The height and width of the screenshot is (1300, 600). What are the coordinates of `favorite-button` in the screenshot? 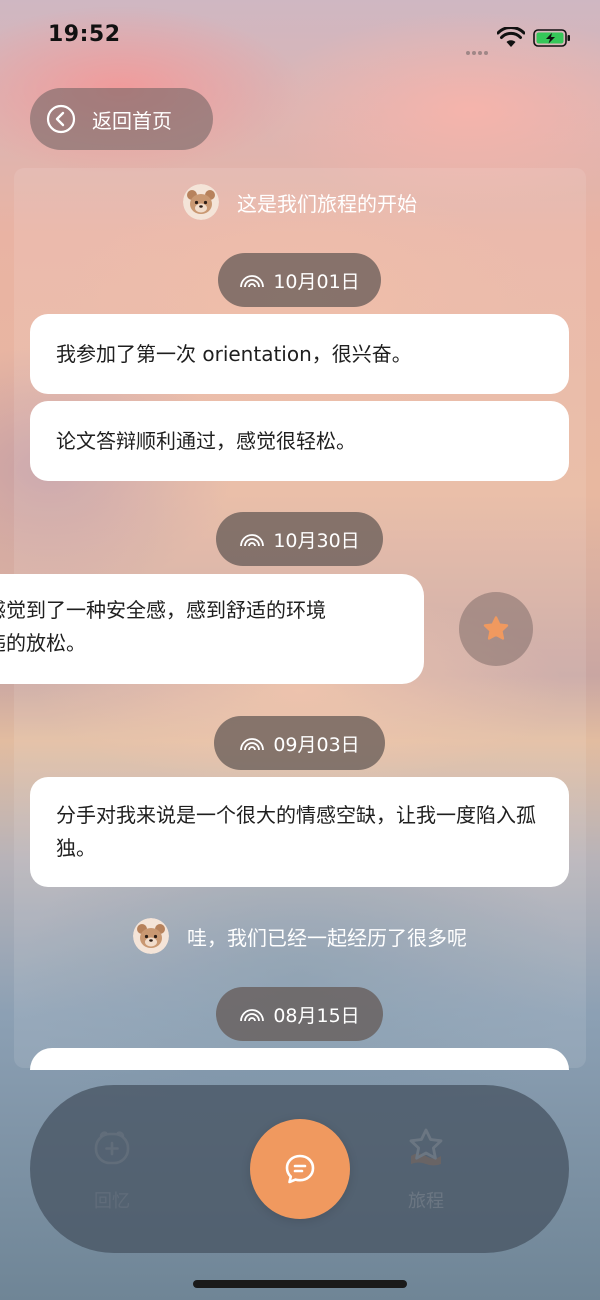 It's located at (496, 629).